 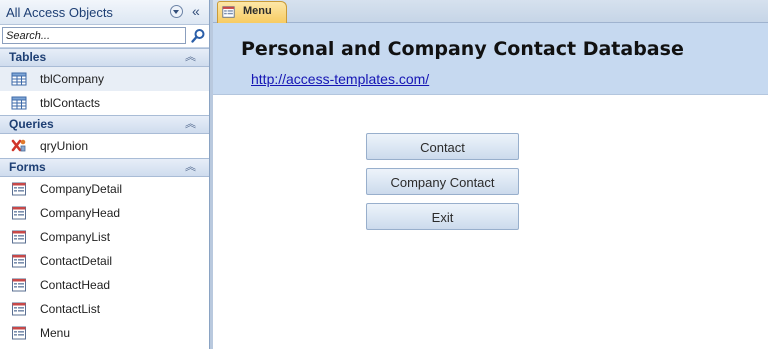 I want to click on chevron-down-icon, so click(x=176, y=11).